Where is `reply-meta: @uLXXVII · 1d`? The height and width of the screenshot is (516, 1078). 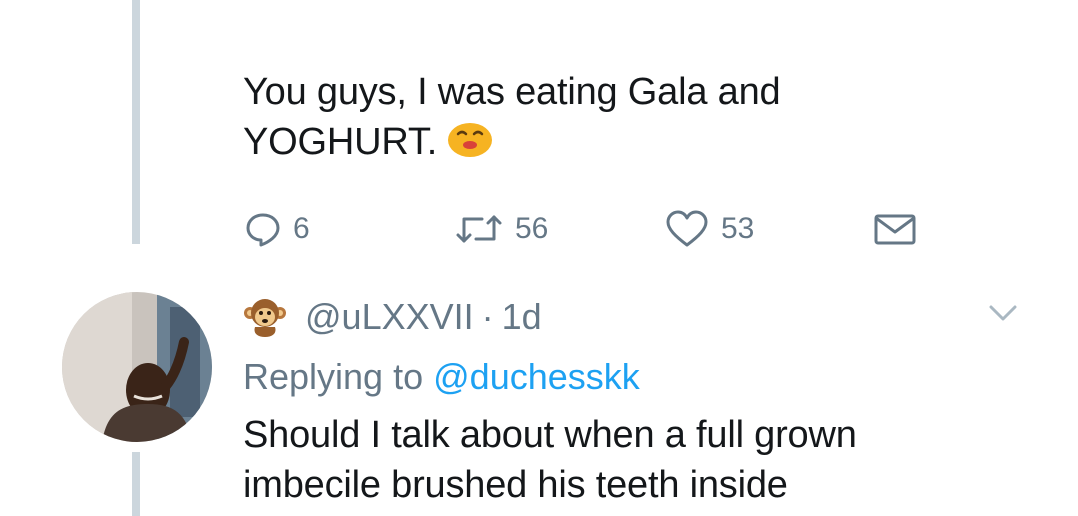 reply-meta: @uLXXVII · 1d is located at coordinates (392, 317).